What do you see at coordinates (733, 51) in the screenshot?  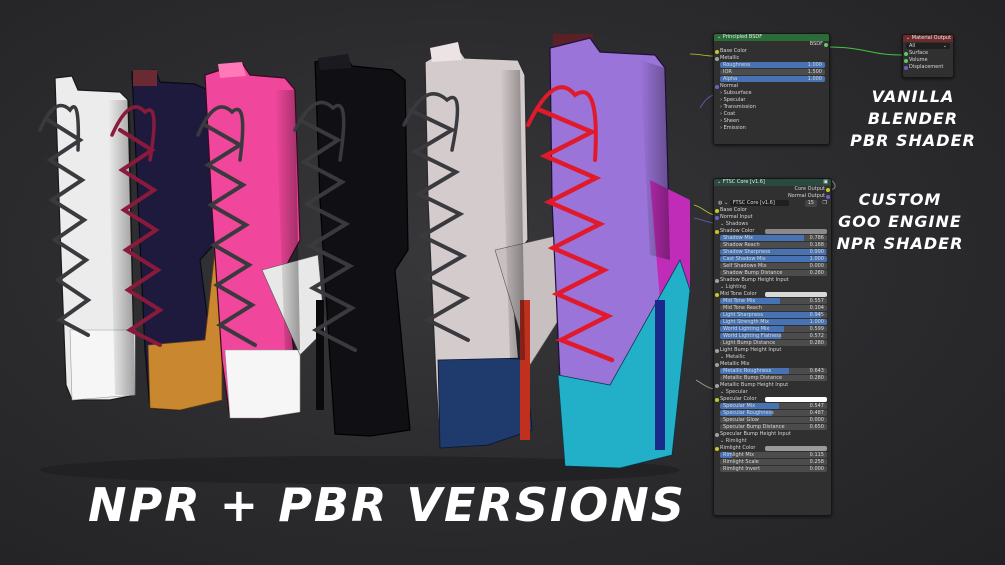 I see `base-color-label: Base Color` at bounding box center [733, 51].